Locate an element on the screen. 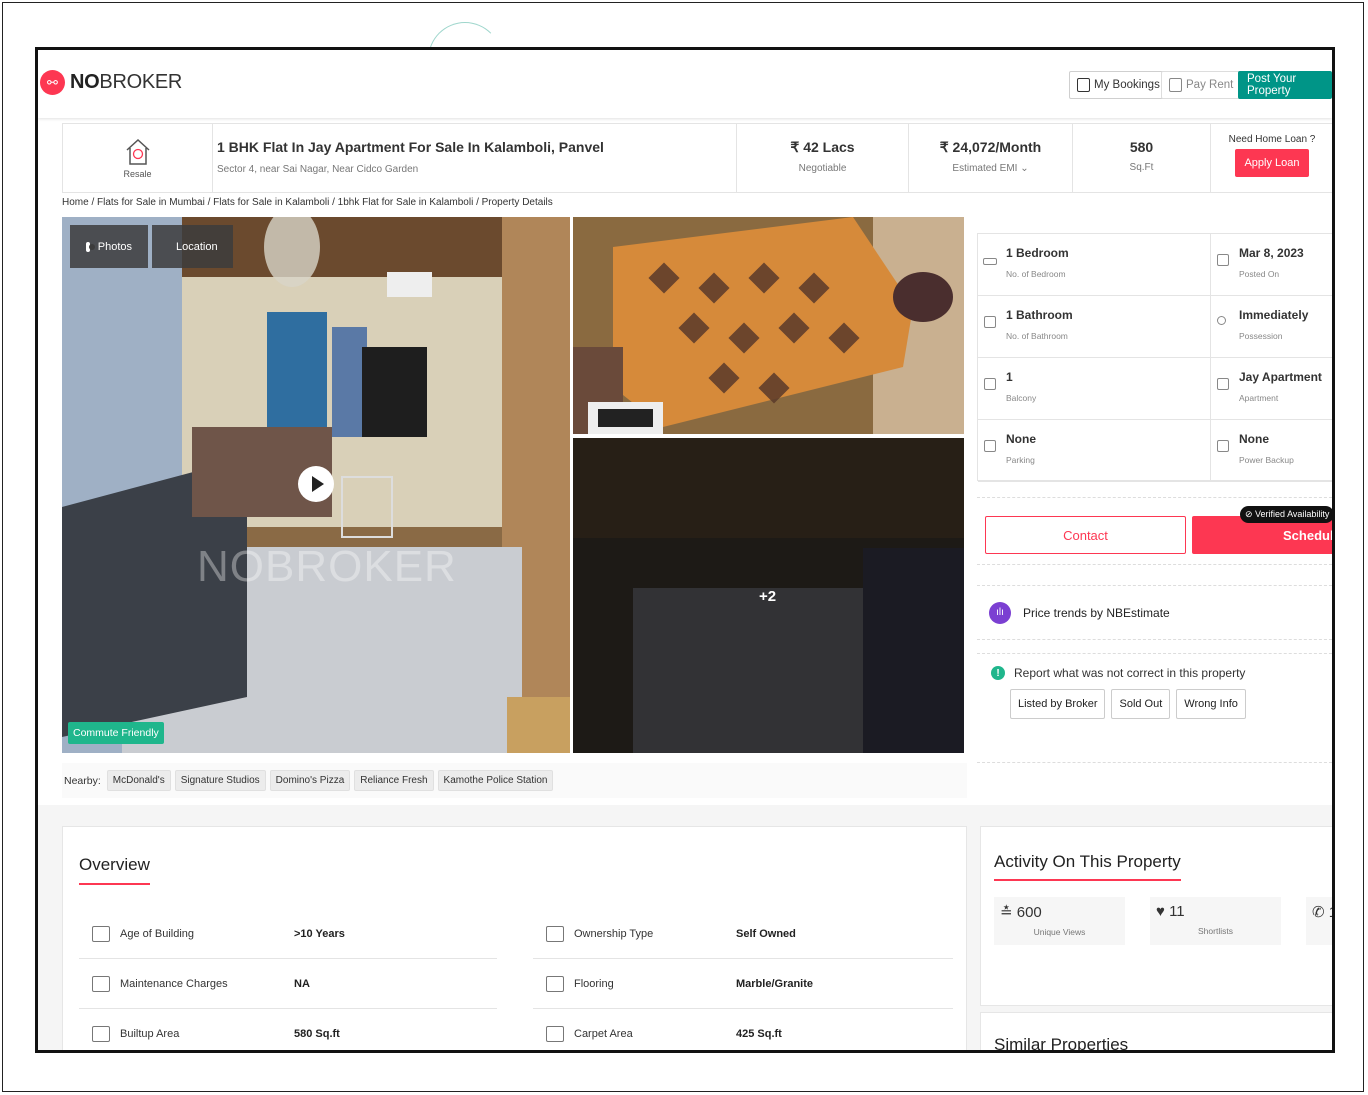 This screenshot has width=1368, height=1095. shortlists-label: Shortlists is located at coordinates (1215, 931).